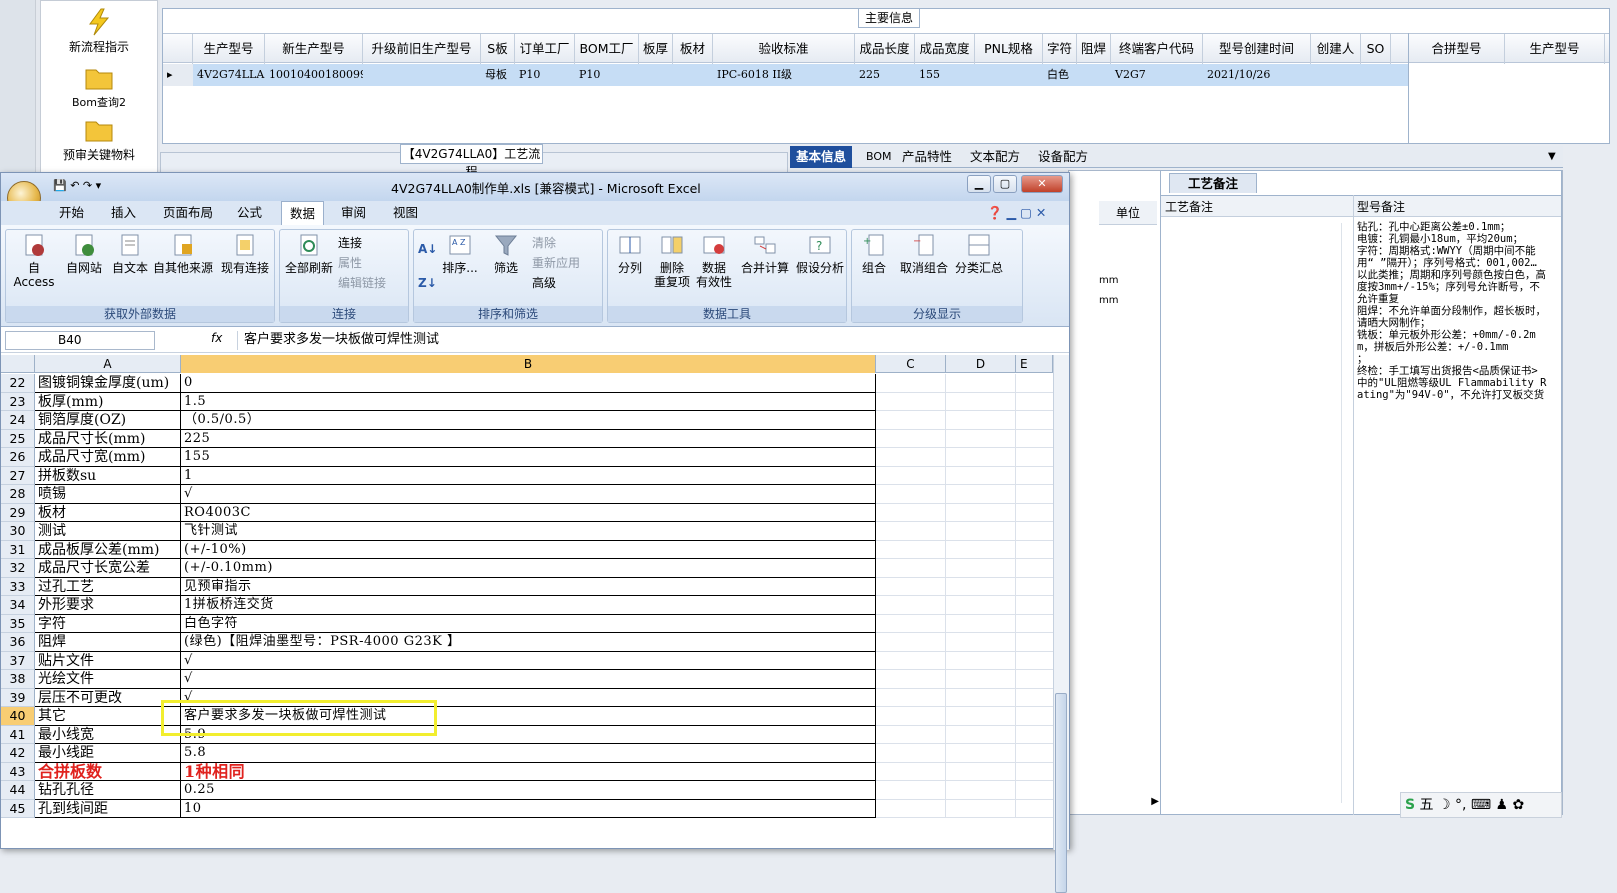 The width and height of the screenshot is (1617, 893). Describe the element at coordinates (427, 249) in the screenshot. I see `sort-asc-icon: A↓` at that location.